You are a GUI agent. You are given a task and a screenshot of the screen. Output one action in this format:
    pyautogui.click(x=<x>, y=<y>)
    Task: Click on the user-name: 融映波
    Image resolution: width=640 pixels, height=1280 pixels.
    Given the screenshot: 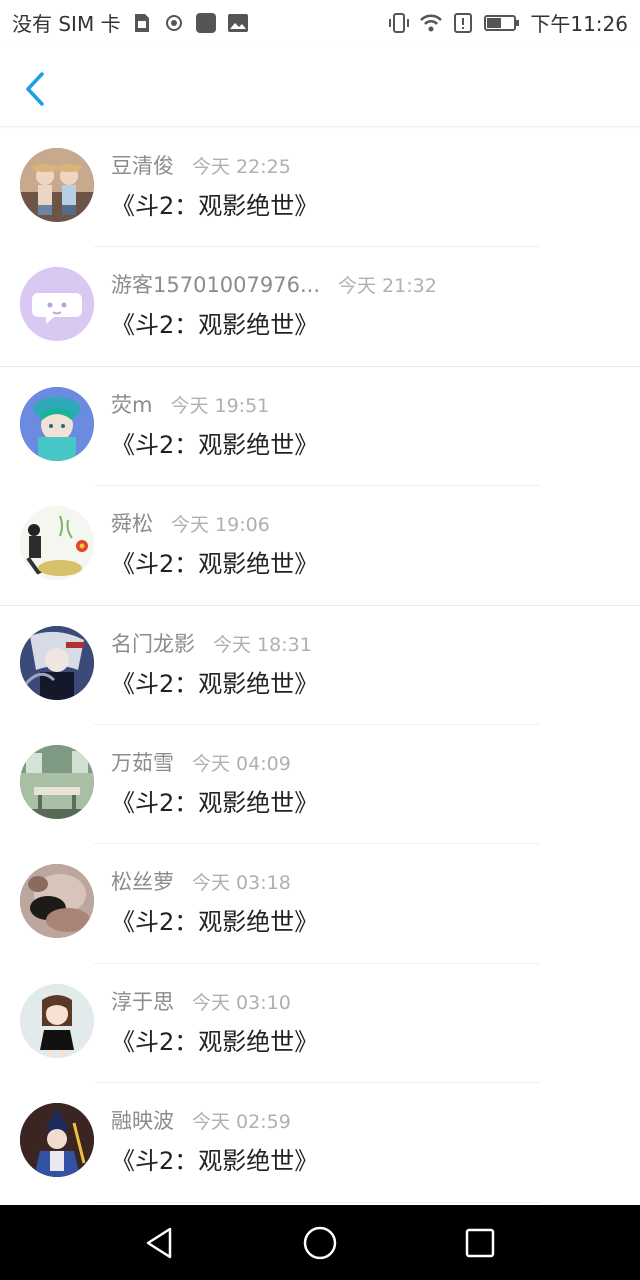 What is the action you would take?
    pyautogui.click(x=142, y=1120)
    